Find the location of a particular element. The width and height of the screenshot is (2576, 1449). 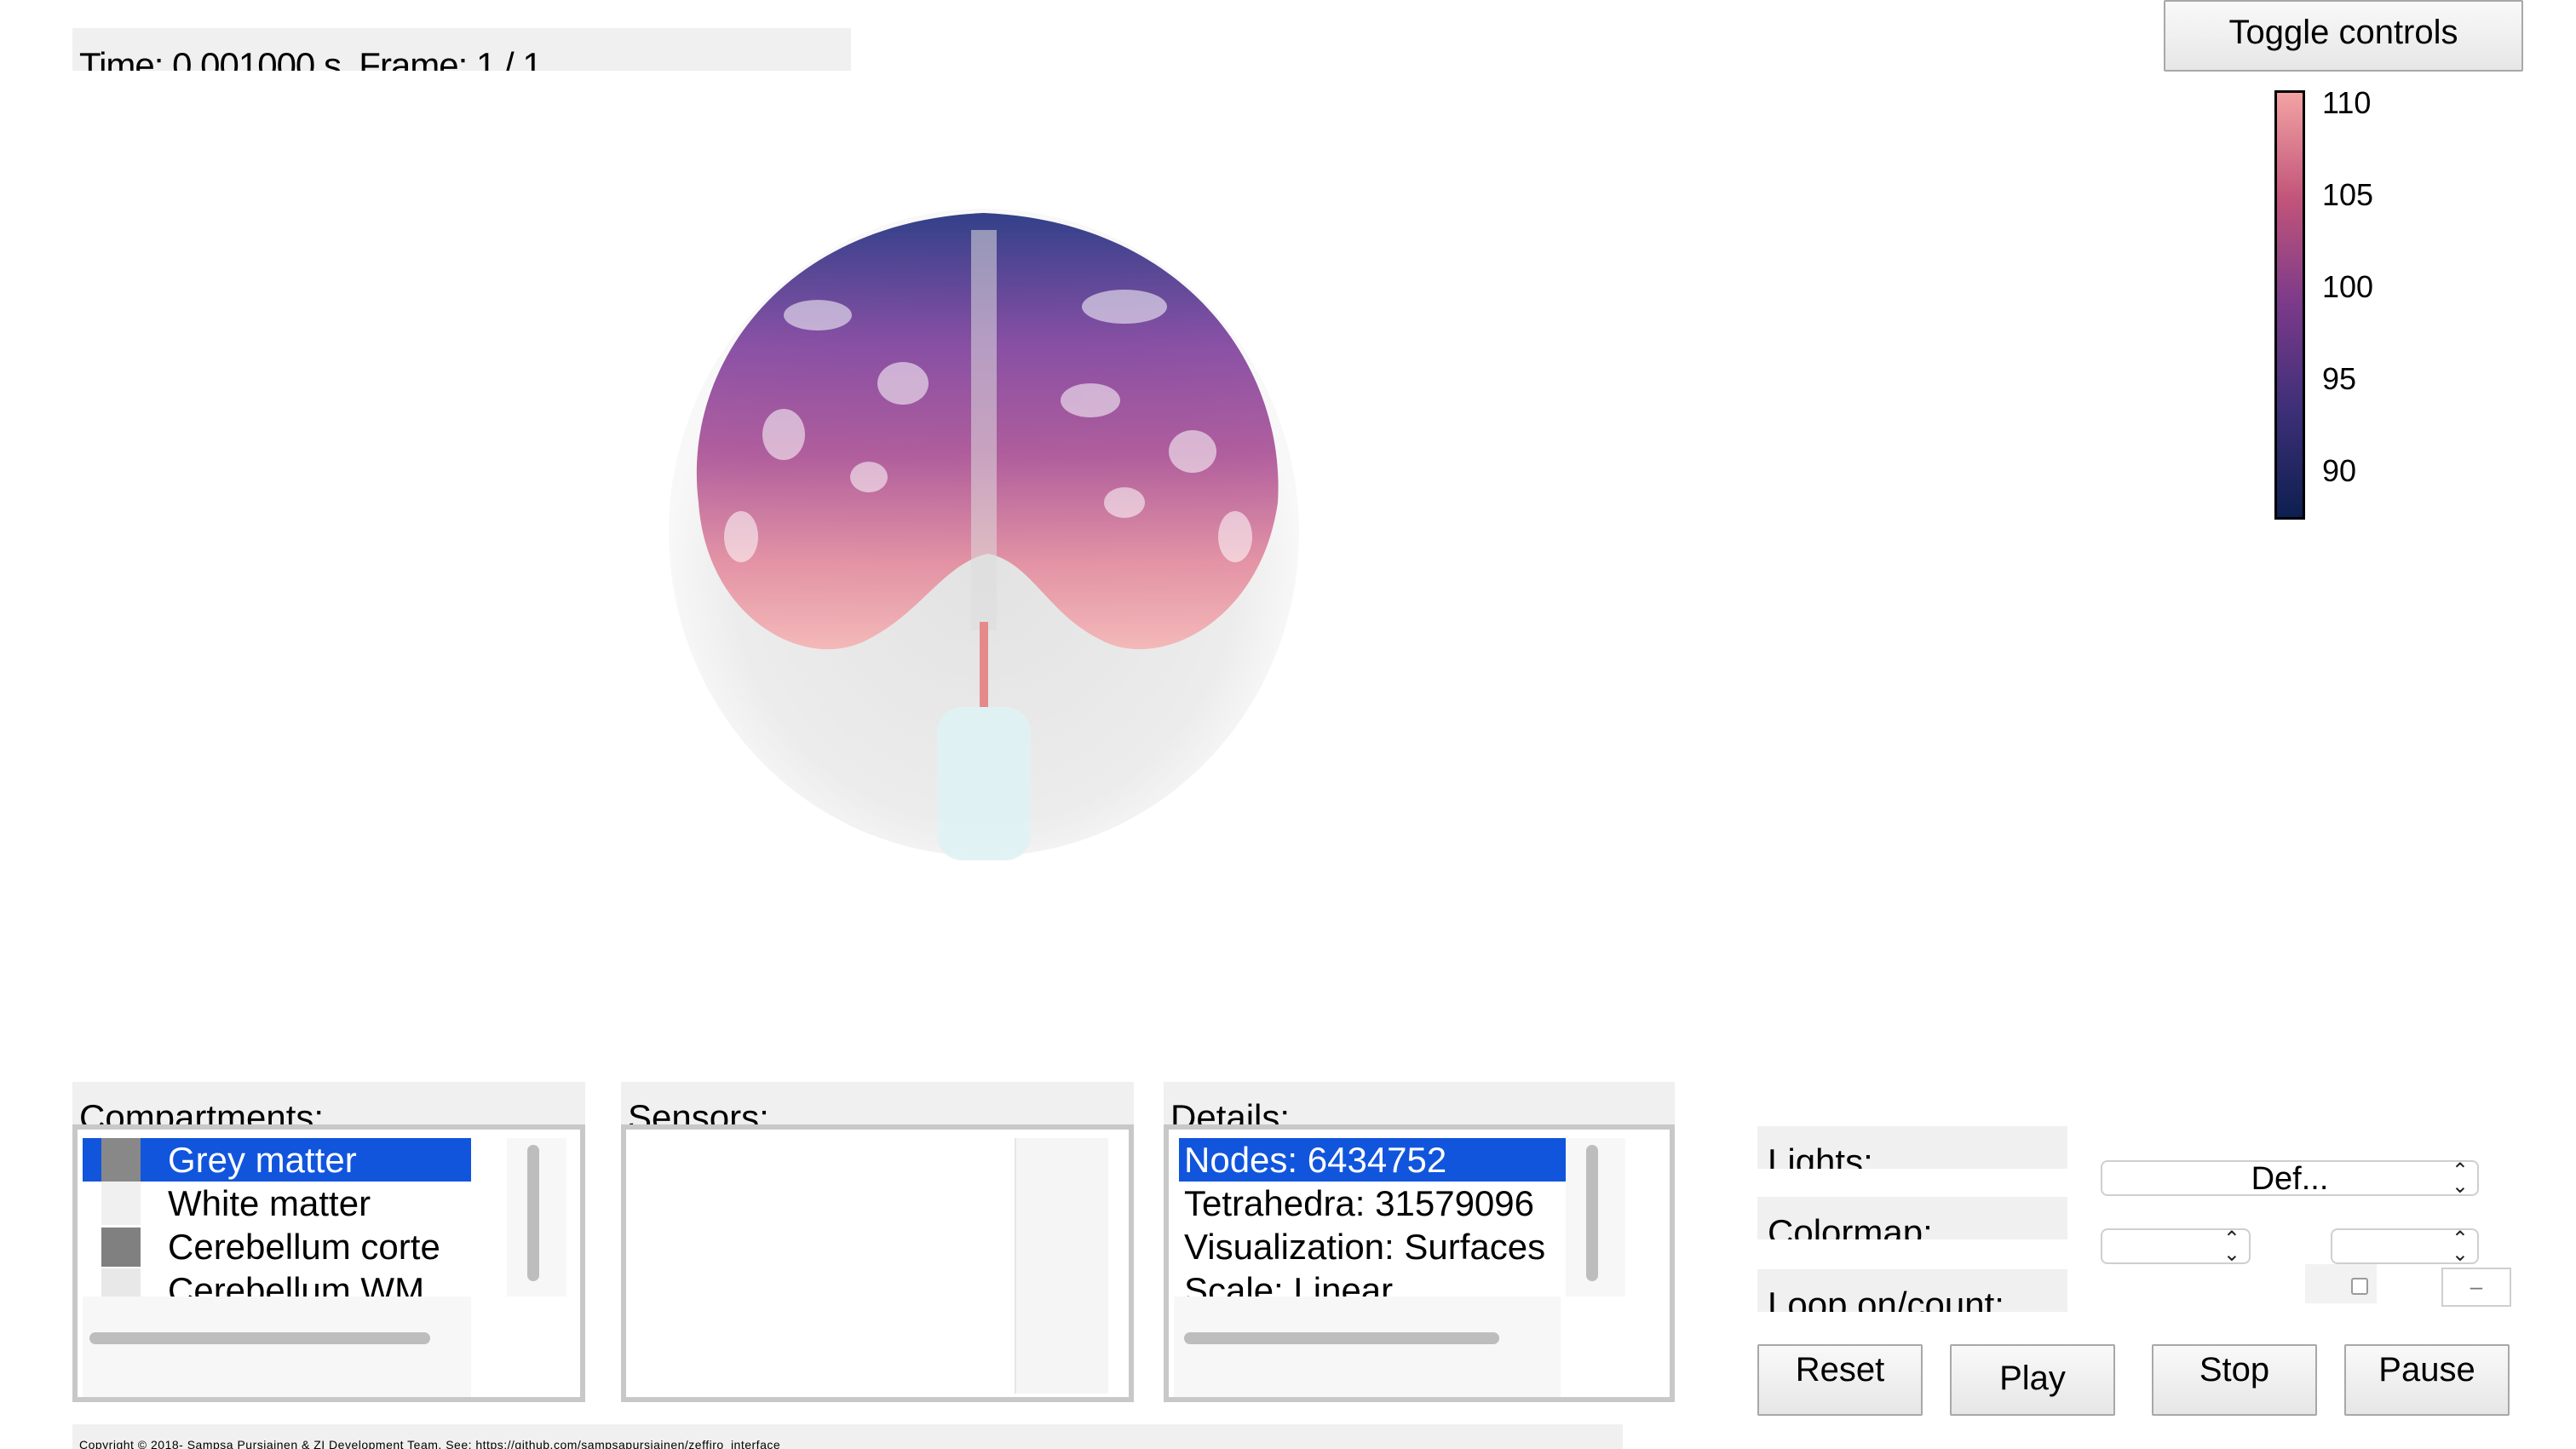

compartments-hscroll-track is located at coordinates (277, 1347).